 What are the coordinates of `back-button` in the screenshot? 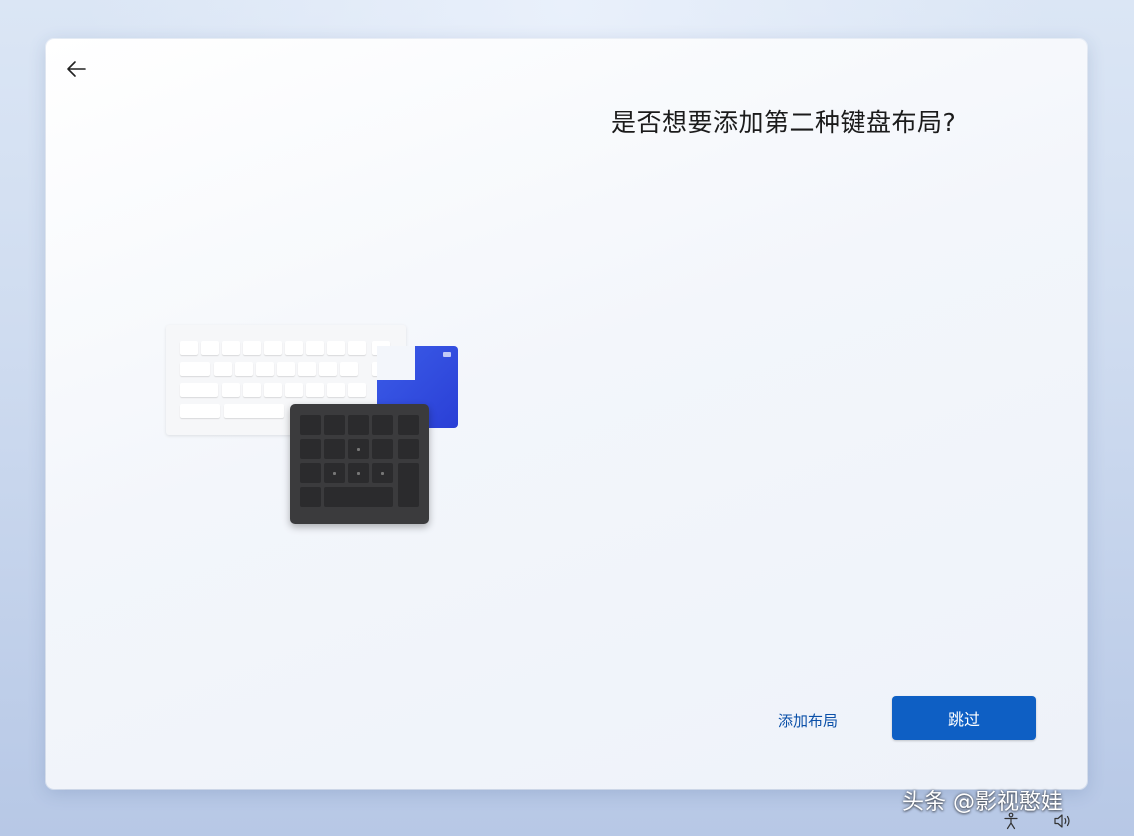 It's located at (76, 69).